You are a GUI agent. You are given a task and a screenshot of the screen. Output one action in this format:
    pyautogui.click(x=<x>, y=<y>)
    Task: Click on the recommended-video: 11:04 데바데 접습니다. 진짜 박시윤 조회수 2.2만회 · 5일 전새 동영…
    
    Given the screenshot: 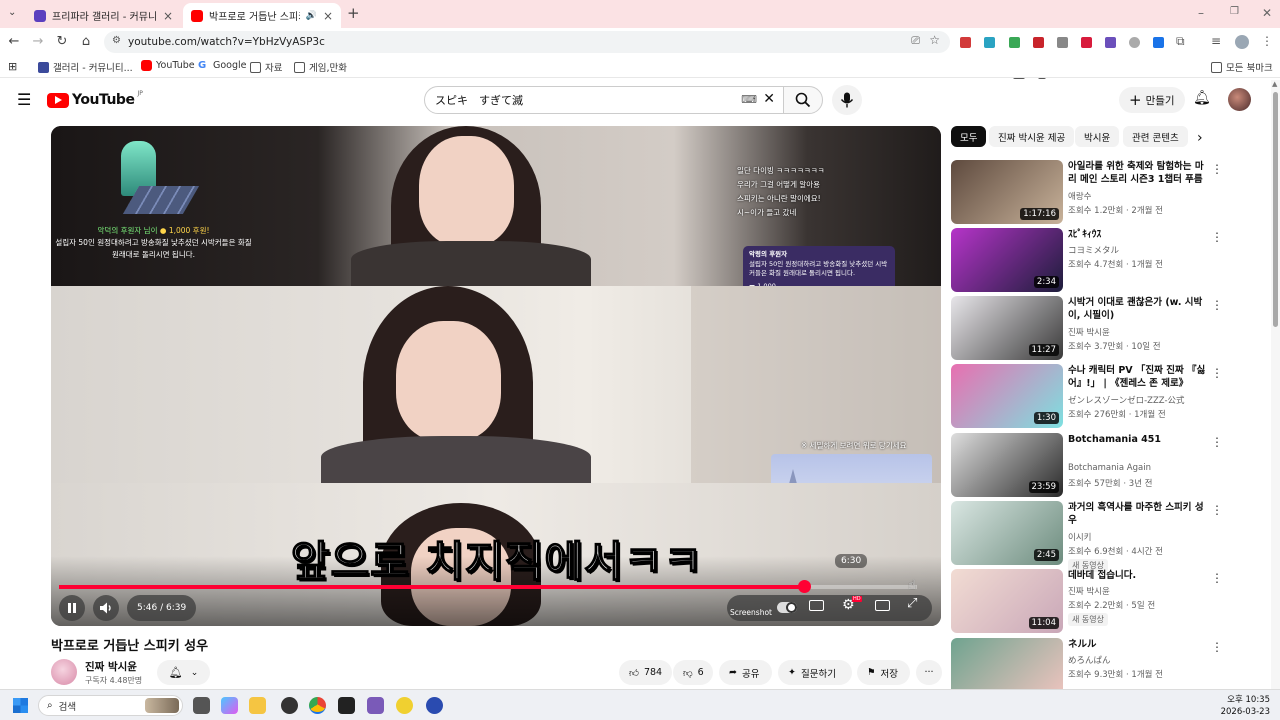 What is the action you would take?
    pyautogui.click(x=1111, y=601)
    